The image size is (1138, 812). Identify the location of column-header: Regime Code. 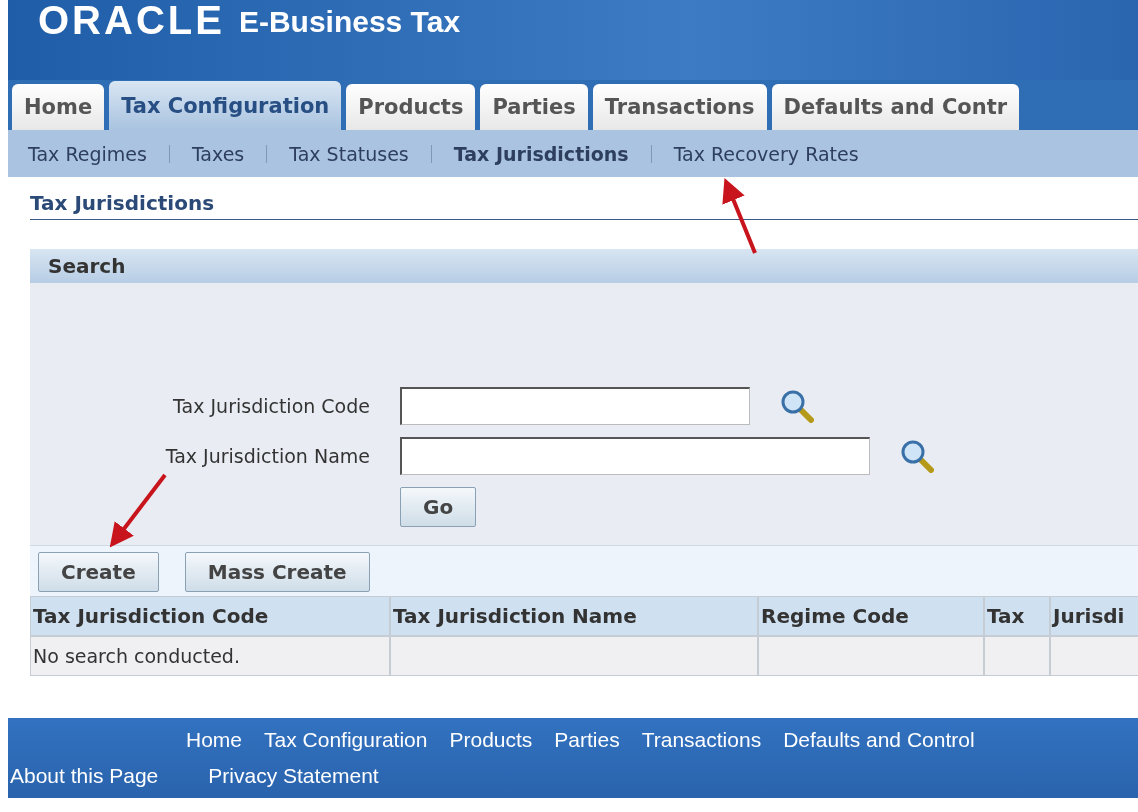
(871, 616).